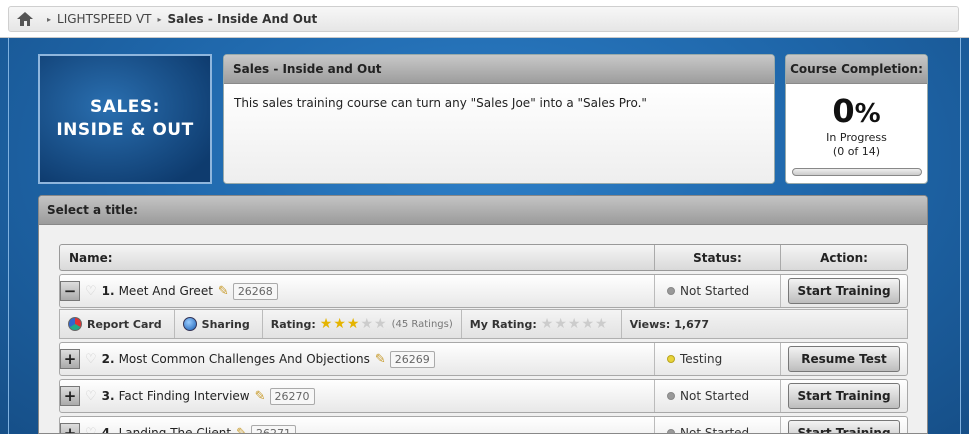 The image size is (969, 434). I want to click on course-description-title: Sales - Inside and Out, so click(499, 69).